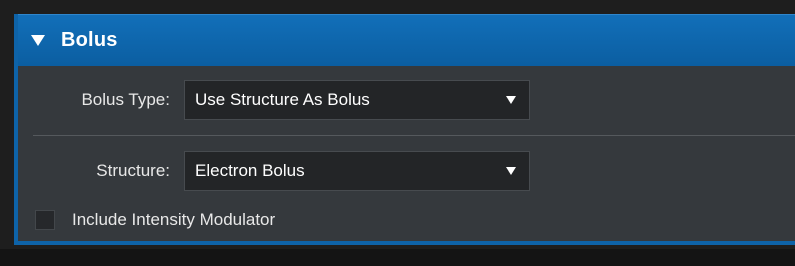  I want to click on bolus-type-row: Bolus Type: Use Structure As Bolus, so click(406, 100).